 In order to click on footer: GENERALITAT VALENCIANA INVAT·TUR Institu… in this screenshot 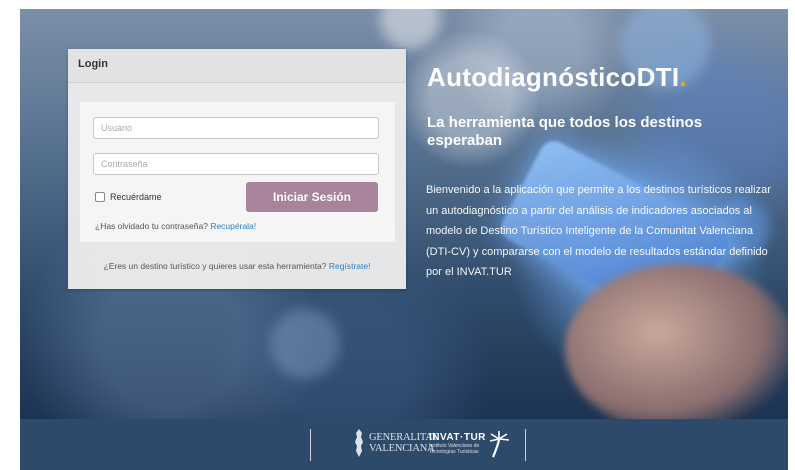, I will do `click(404, 444)`.